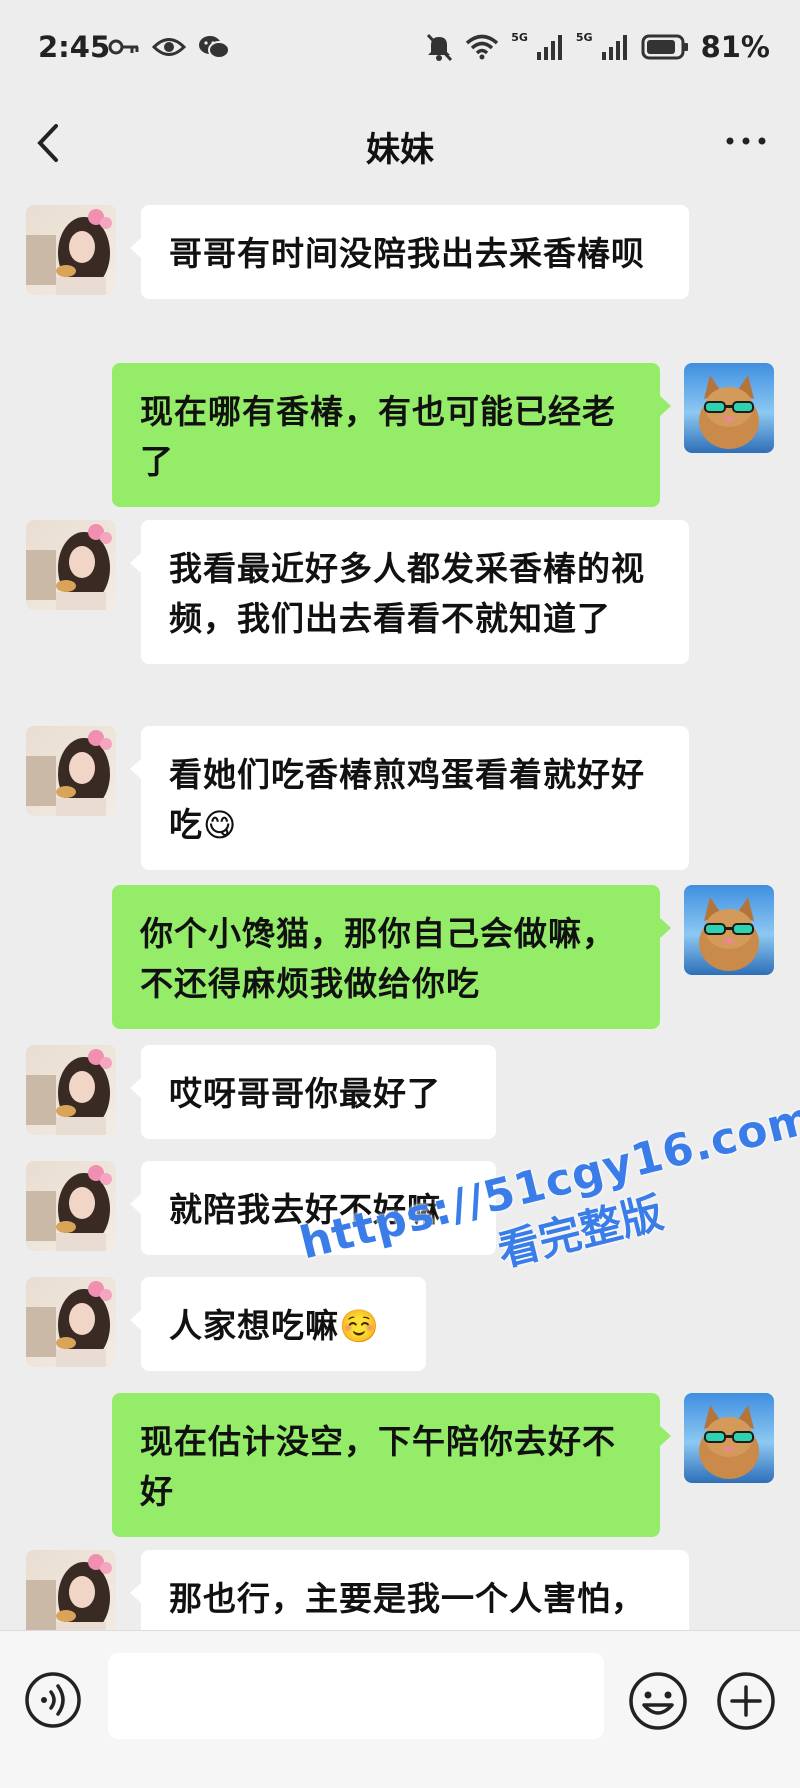 The image size is (800, 1788). I want to click on voice-icon, so click(53, 1700).